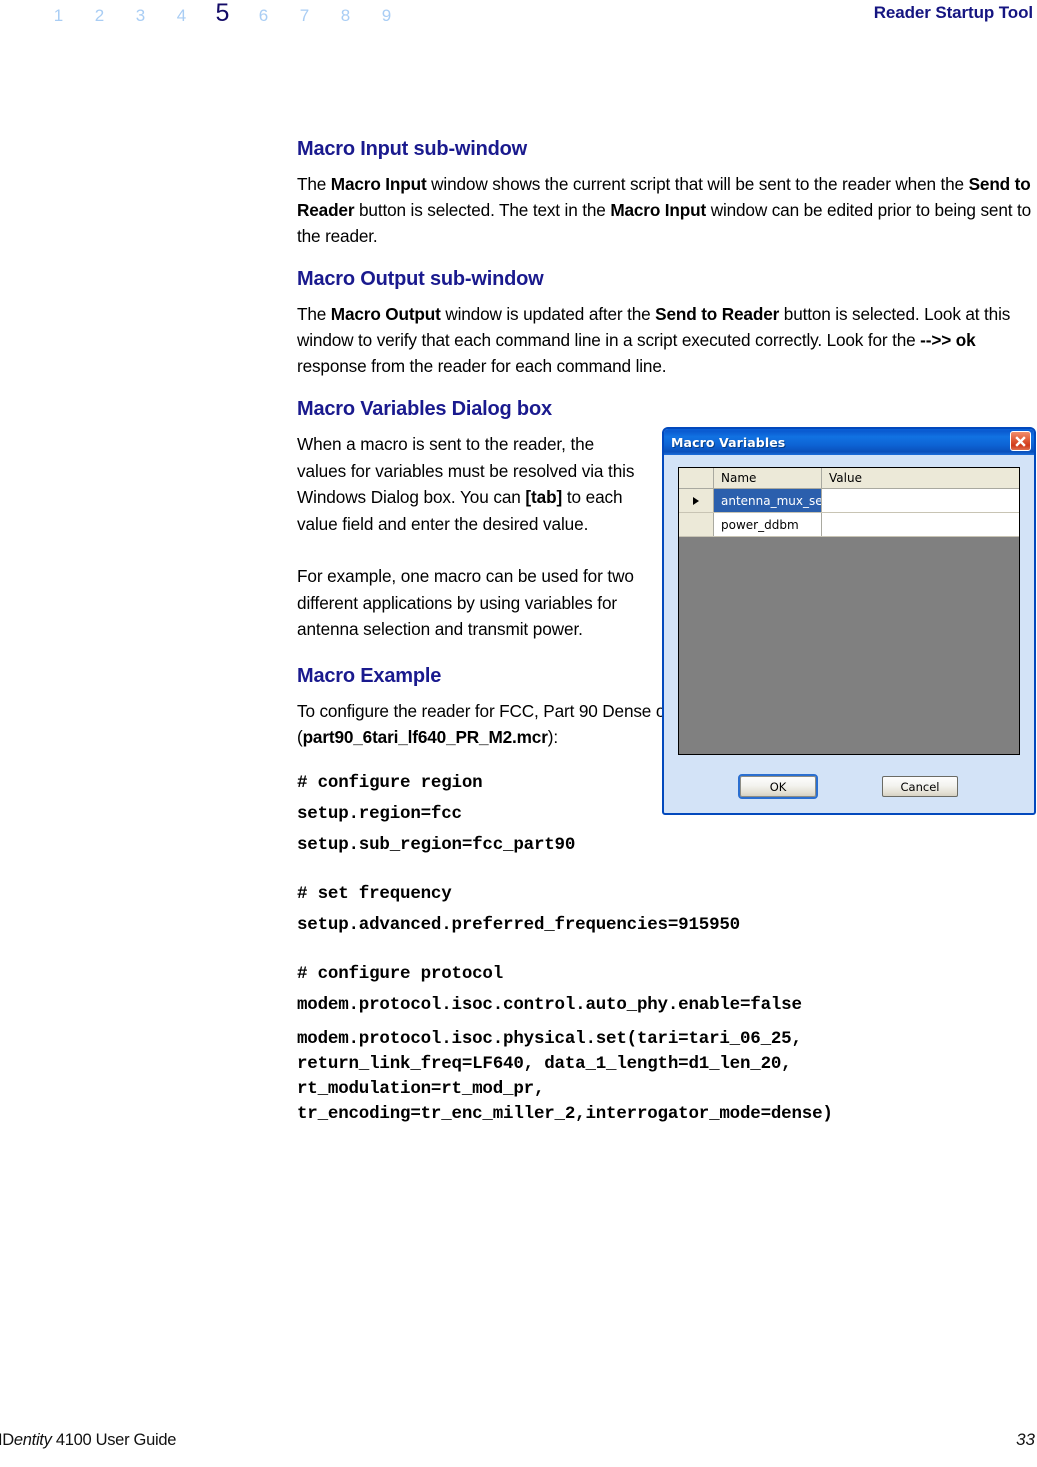  Describe the element at coordinates (920, 478) in the screenshot. I see `grid-column-header-value: Value` at that location.